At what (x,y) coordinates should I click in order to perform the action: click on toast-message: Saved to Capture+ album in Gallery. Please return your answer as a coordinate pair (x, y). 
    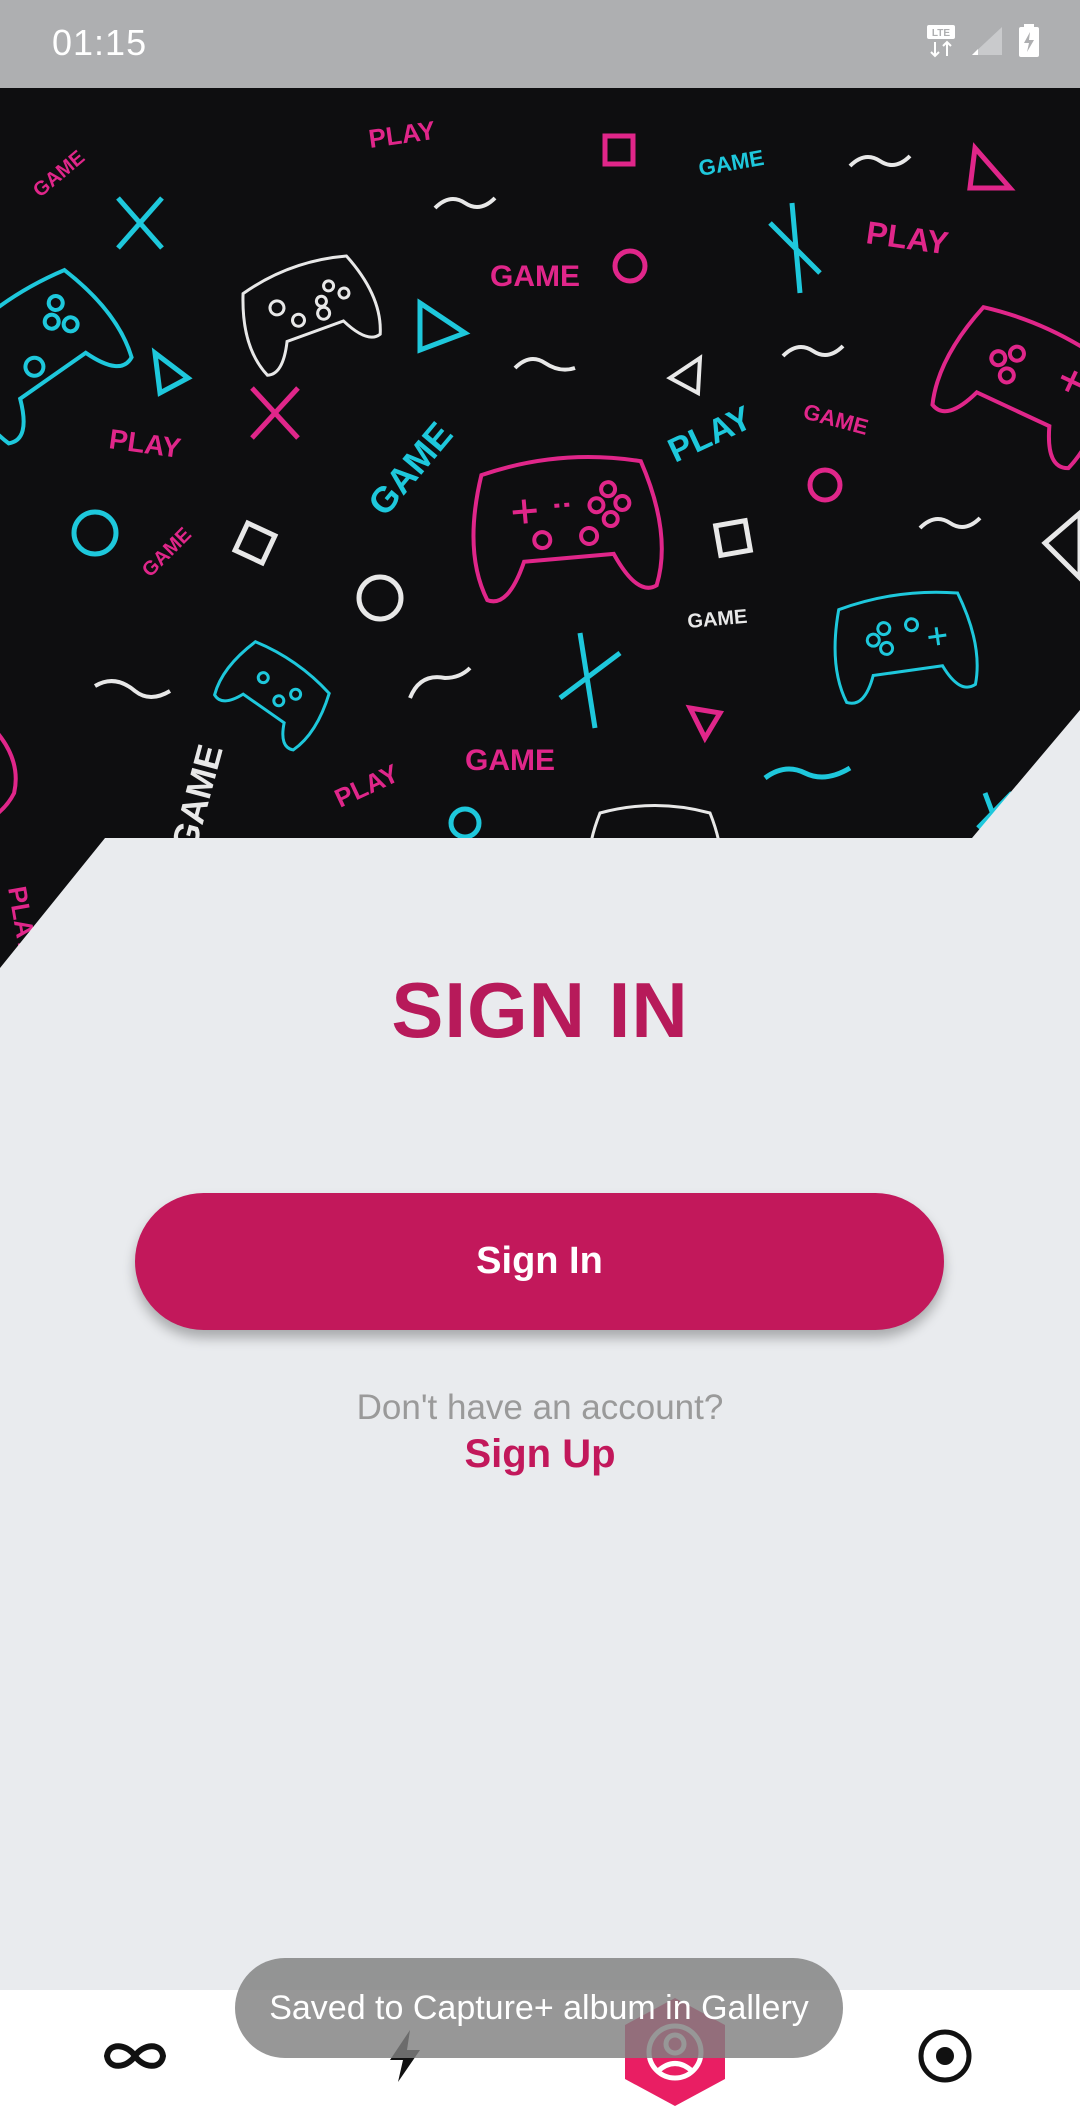
    Looking at the image, I should click on (539, 2008).